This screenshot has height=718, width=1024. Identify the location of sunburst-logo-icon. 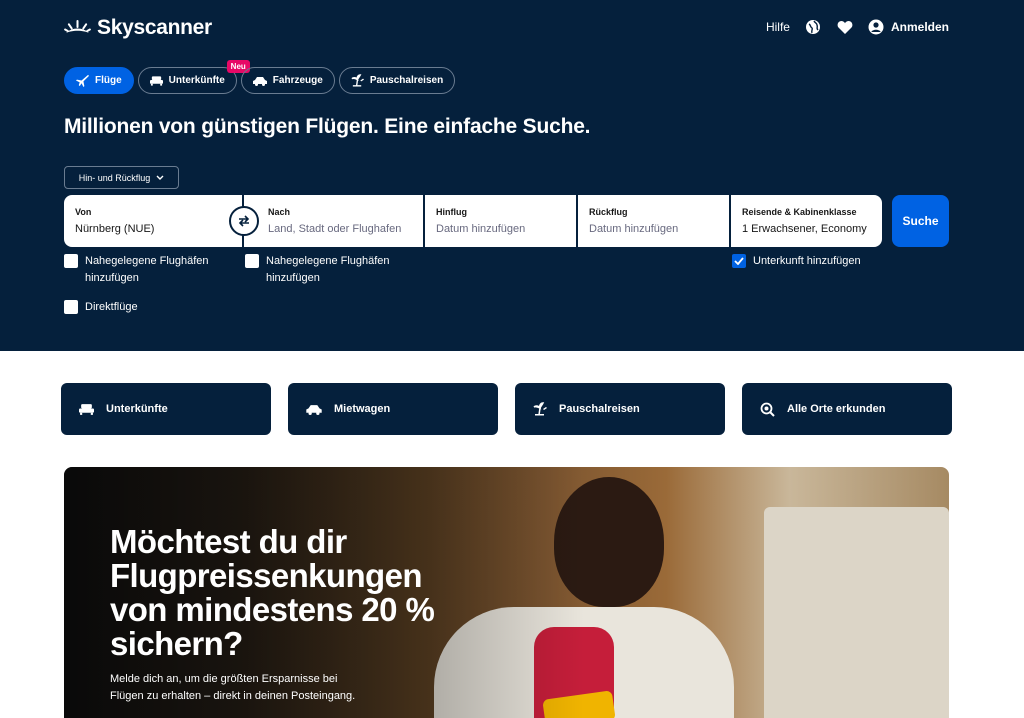
(77, 26).